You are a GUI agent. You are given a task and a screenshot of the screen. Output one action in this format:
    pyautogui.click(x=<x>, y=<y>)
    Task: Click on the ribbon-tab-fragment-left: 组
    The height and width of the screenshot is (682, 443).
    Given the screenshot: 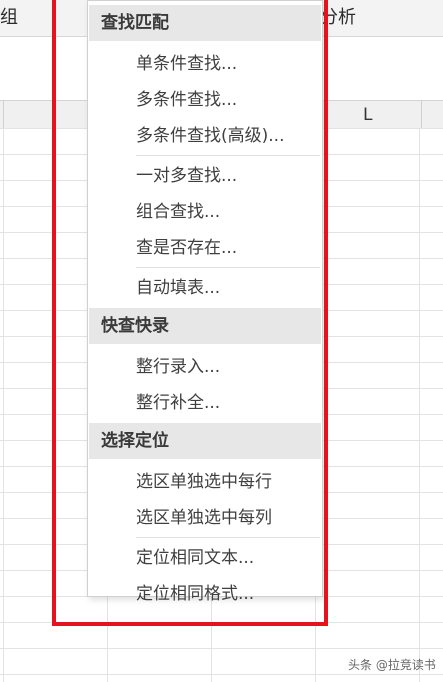 What is the action you would take?
    pyautogui.click(x=9, y=18)
    